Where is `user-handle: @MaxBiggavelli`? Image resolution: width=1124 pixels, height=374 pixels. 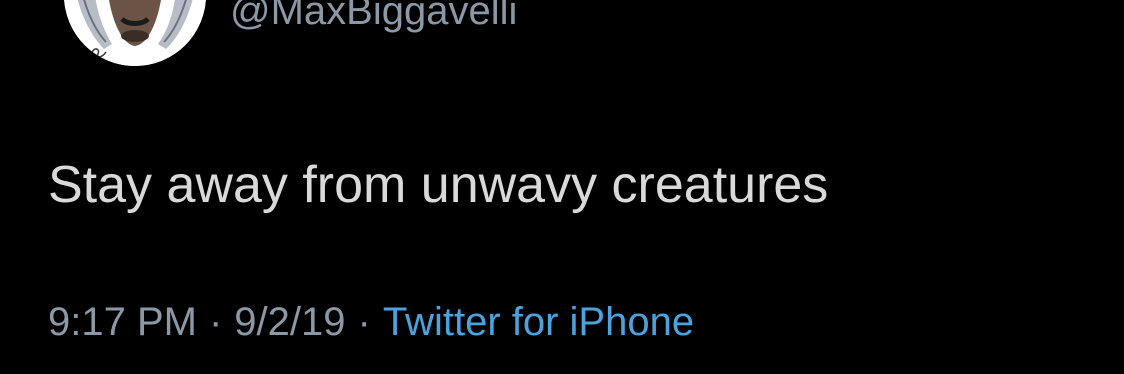
user-handle: @MaxBiggavelli is located at coordinates (373, 18).